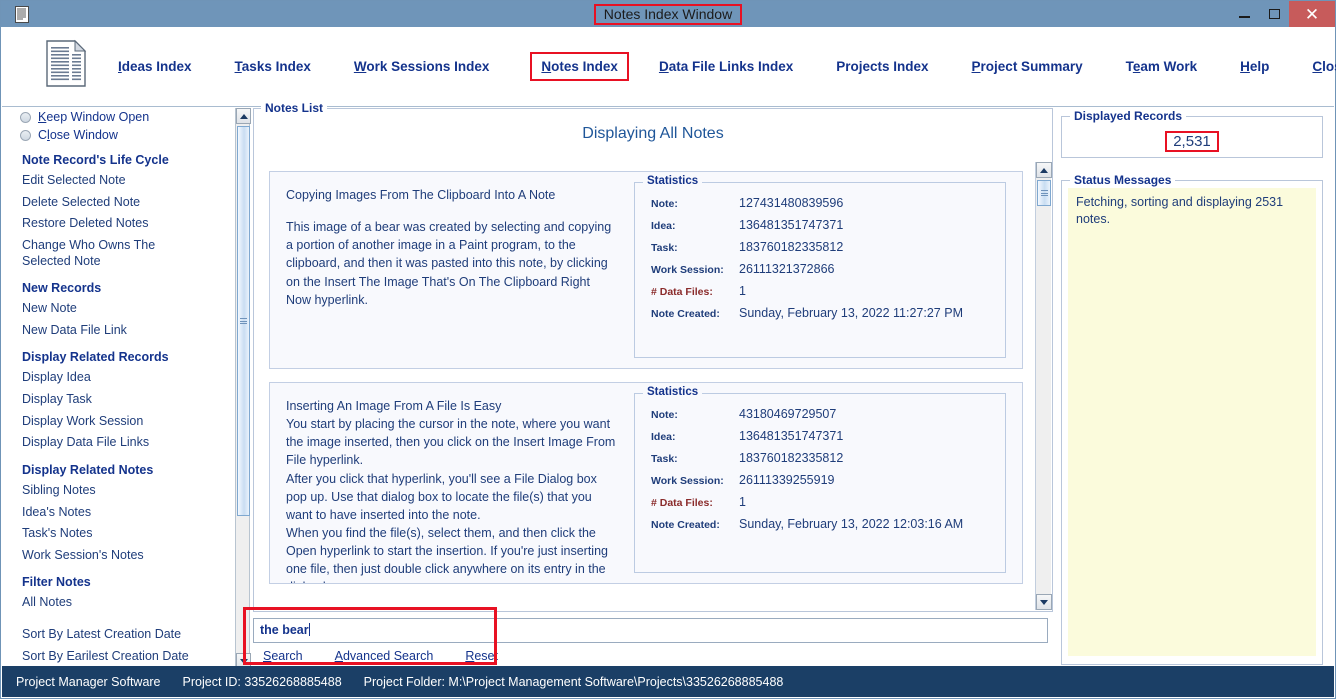 This screenshot has width=1336, height=699. I want to click on displayed-records-legend: Displayed Records, so click(1128, 116).